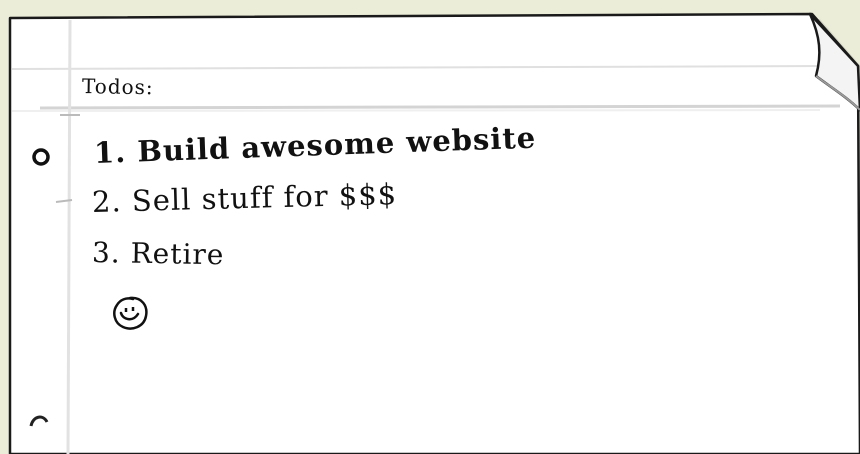  What do you see at coordinates (117, 87) in the screenshot?
I see `note-title: Todos:` at bounding box center [117, 87].